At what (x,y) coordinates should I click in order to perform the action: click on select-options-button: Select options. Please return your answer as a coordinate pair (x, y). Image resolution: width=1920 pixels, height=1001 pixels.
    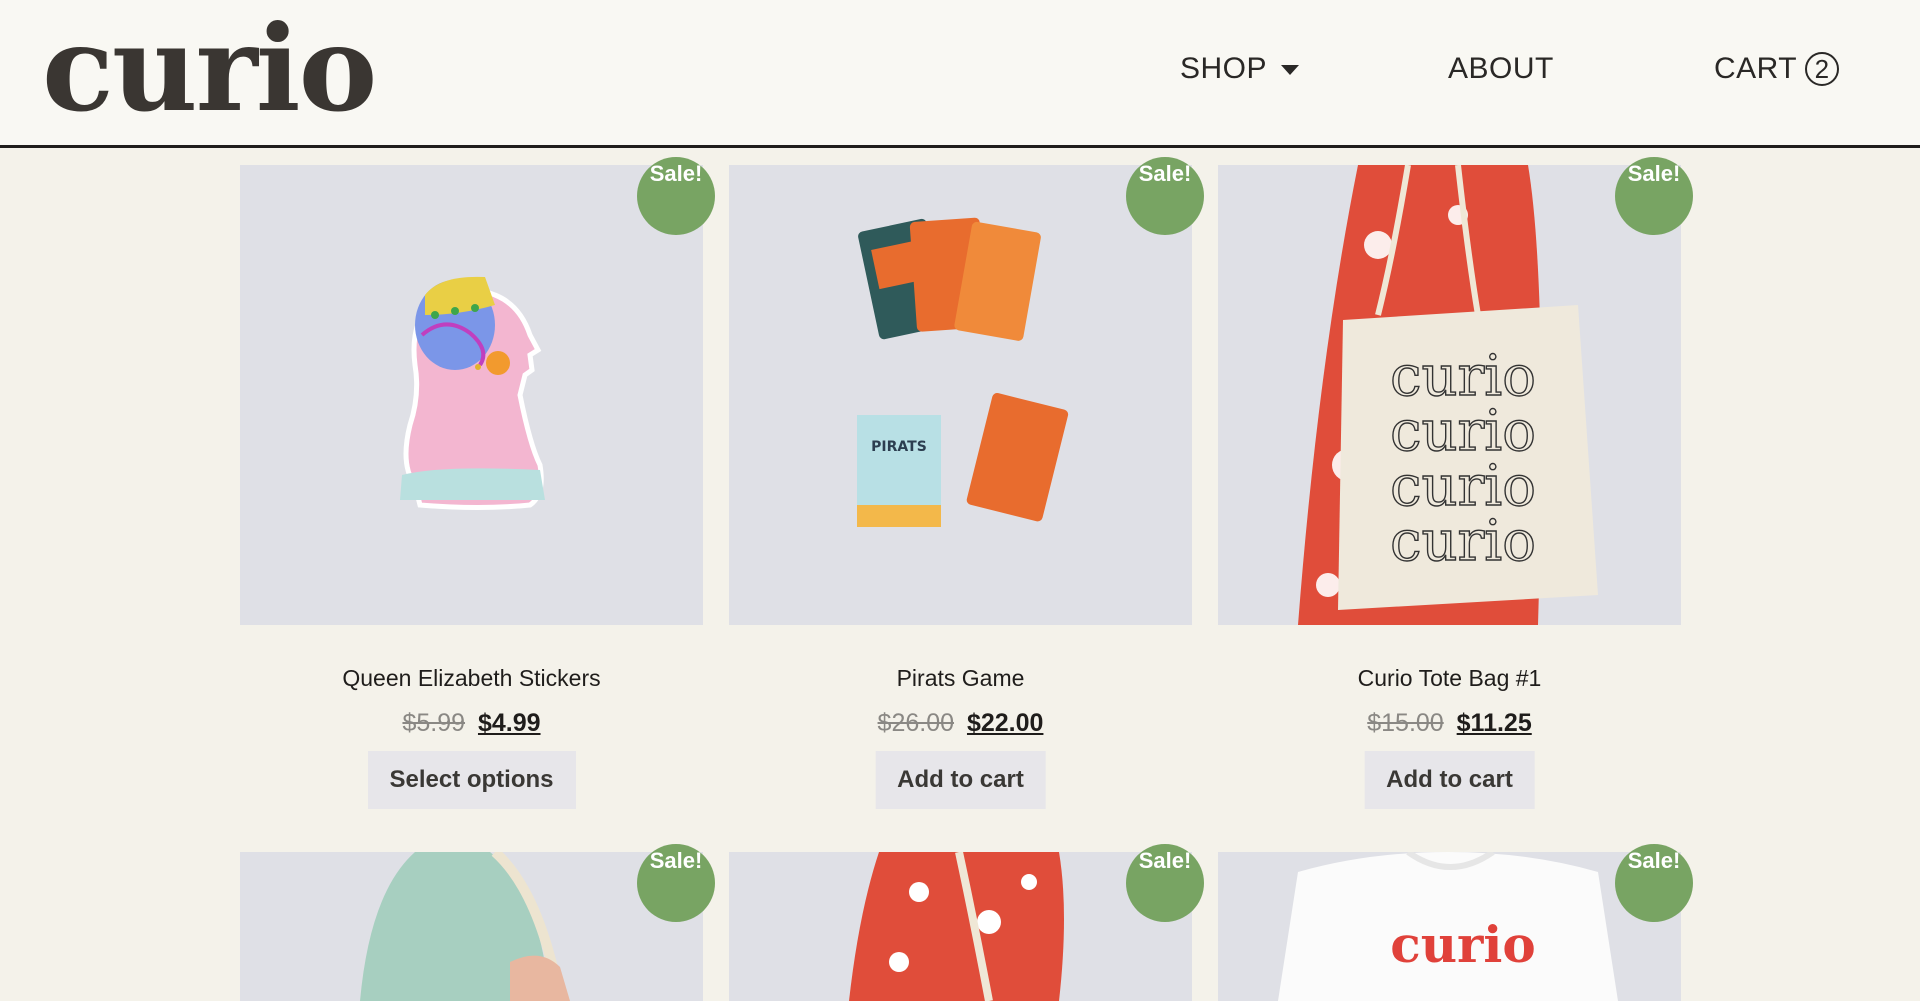
    Looking at the image, I should click on (471, 780).